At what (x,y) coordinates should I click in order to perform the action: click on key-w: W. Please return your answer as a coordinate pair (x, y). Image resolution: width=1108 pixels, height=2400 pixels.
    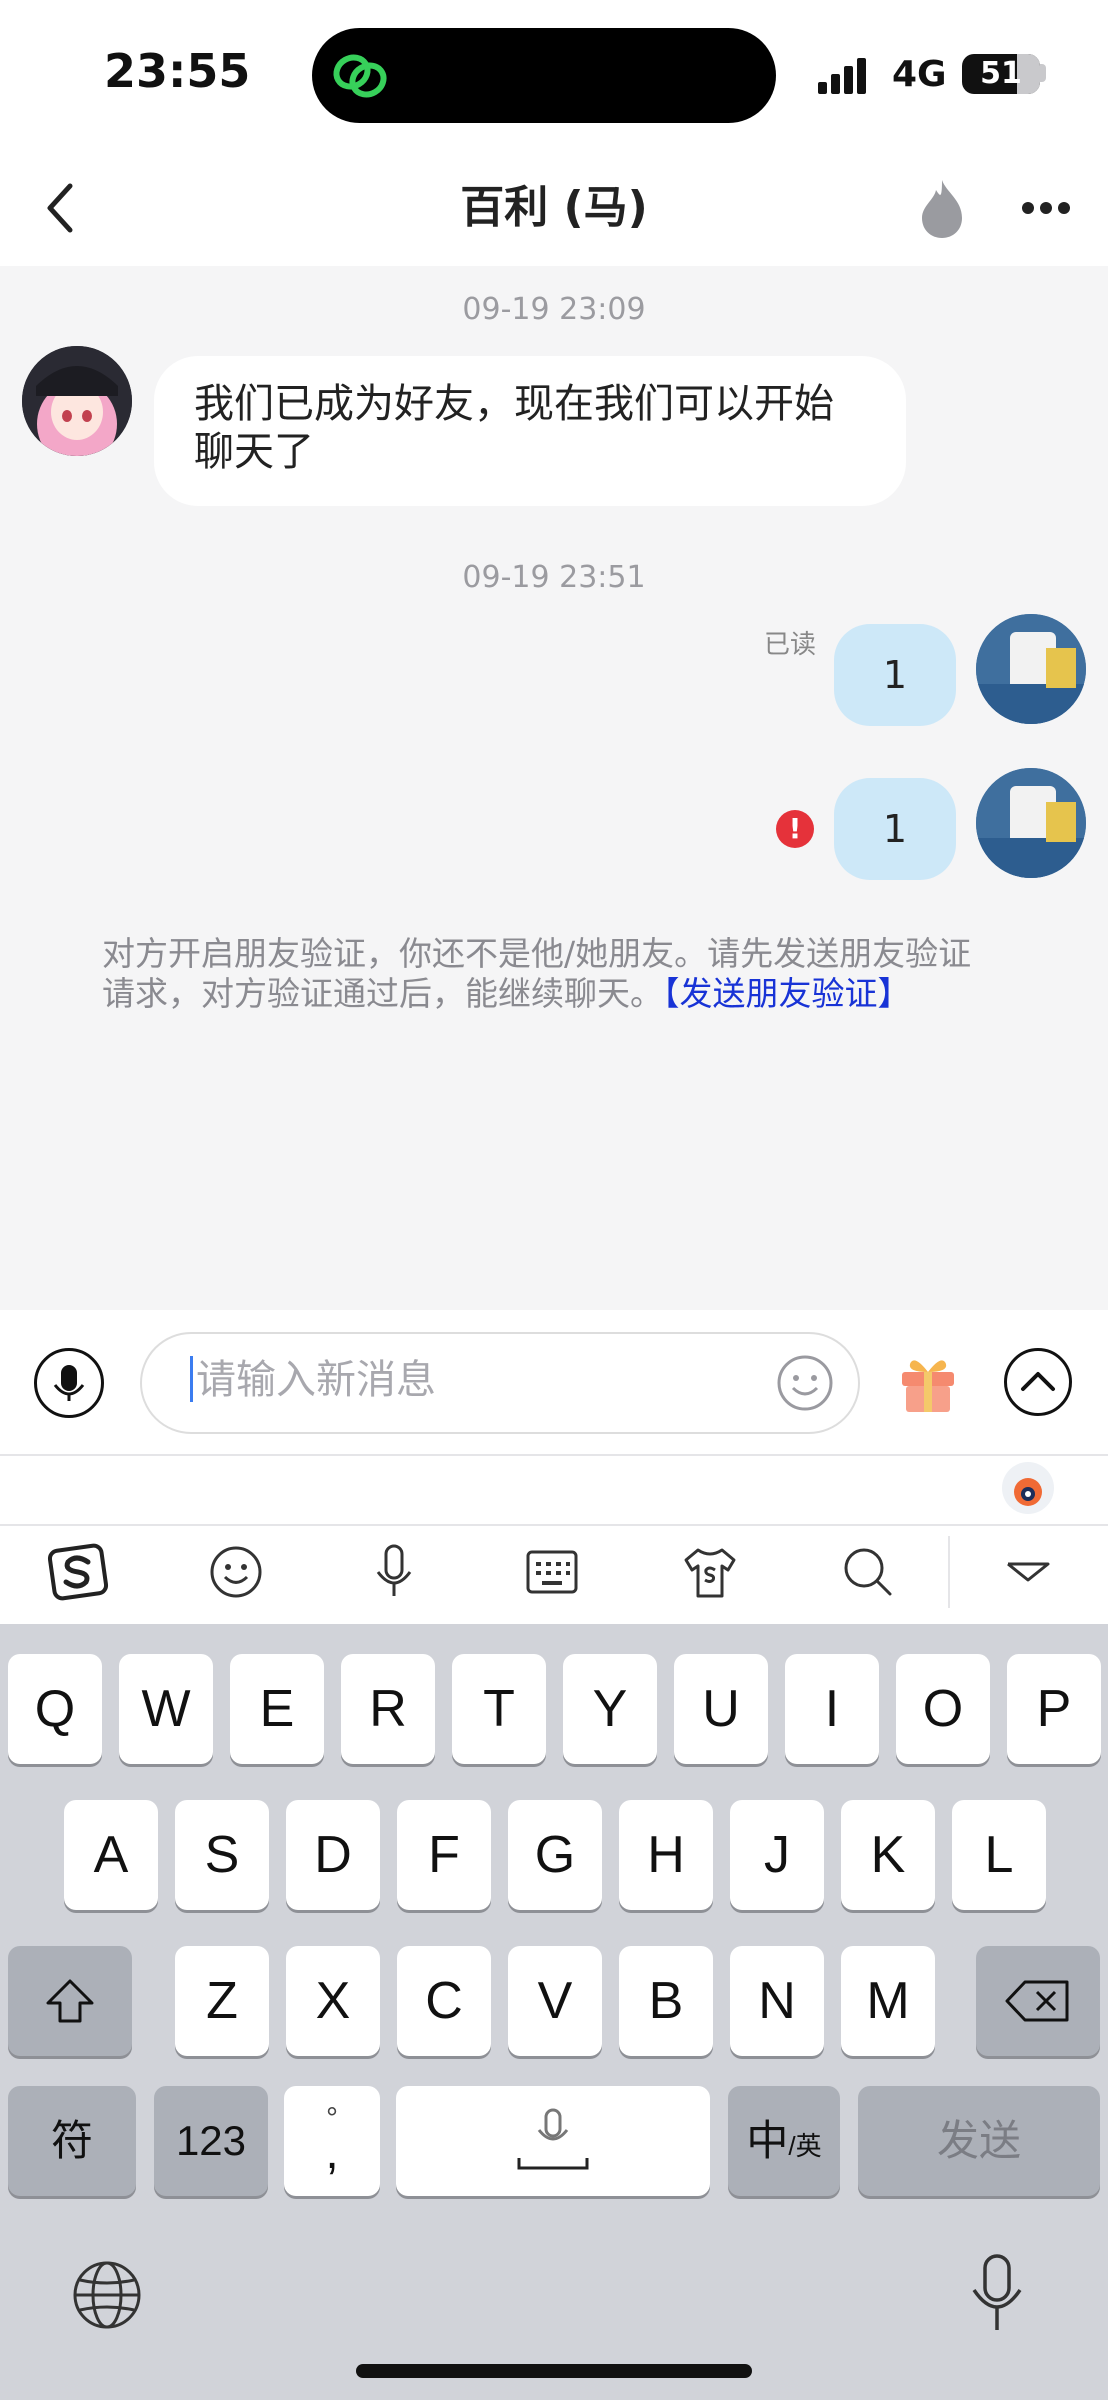
    Looking at the image, I should click on (166, 1709).